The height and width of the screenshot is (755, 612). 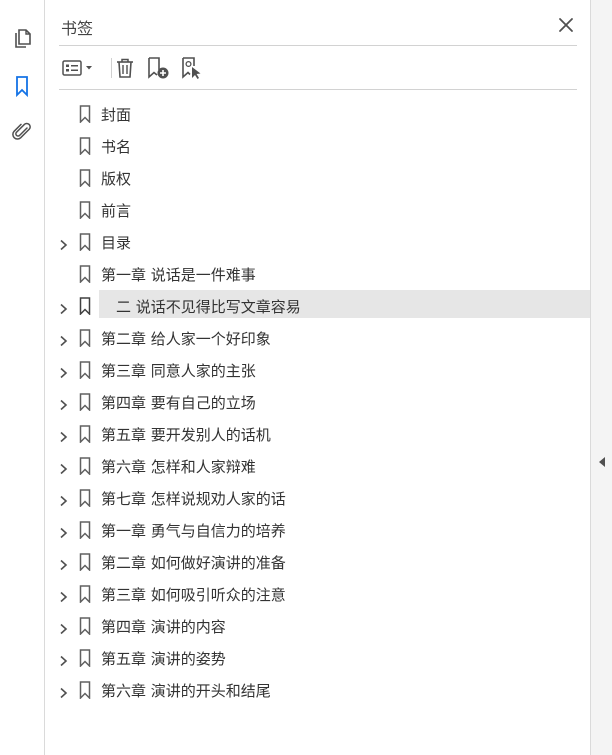 I want to click on bookmark-label: 第二章 如何做好演讲的准备, so click(x=193, y=563).